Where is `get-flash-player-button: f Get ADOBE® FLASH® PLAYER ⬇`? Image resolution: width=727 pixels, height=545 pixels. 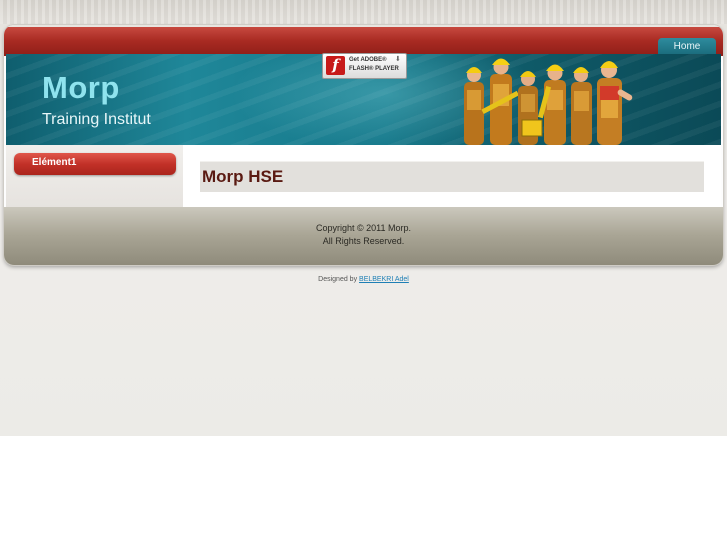
get-flash-player-button: f Get ADOBE® FLASH® PLAYER ⬇ is located at coordinates (364, 66).